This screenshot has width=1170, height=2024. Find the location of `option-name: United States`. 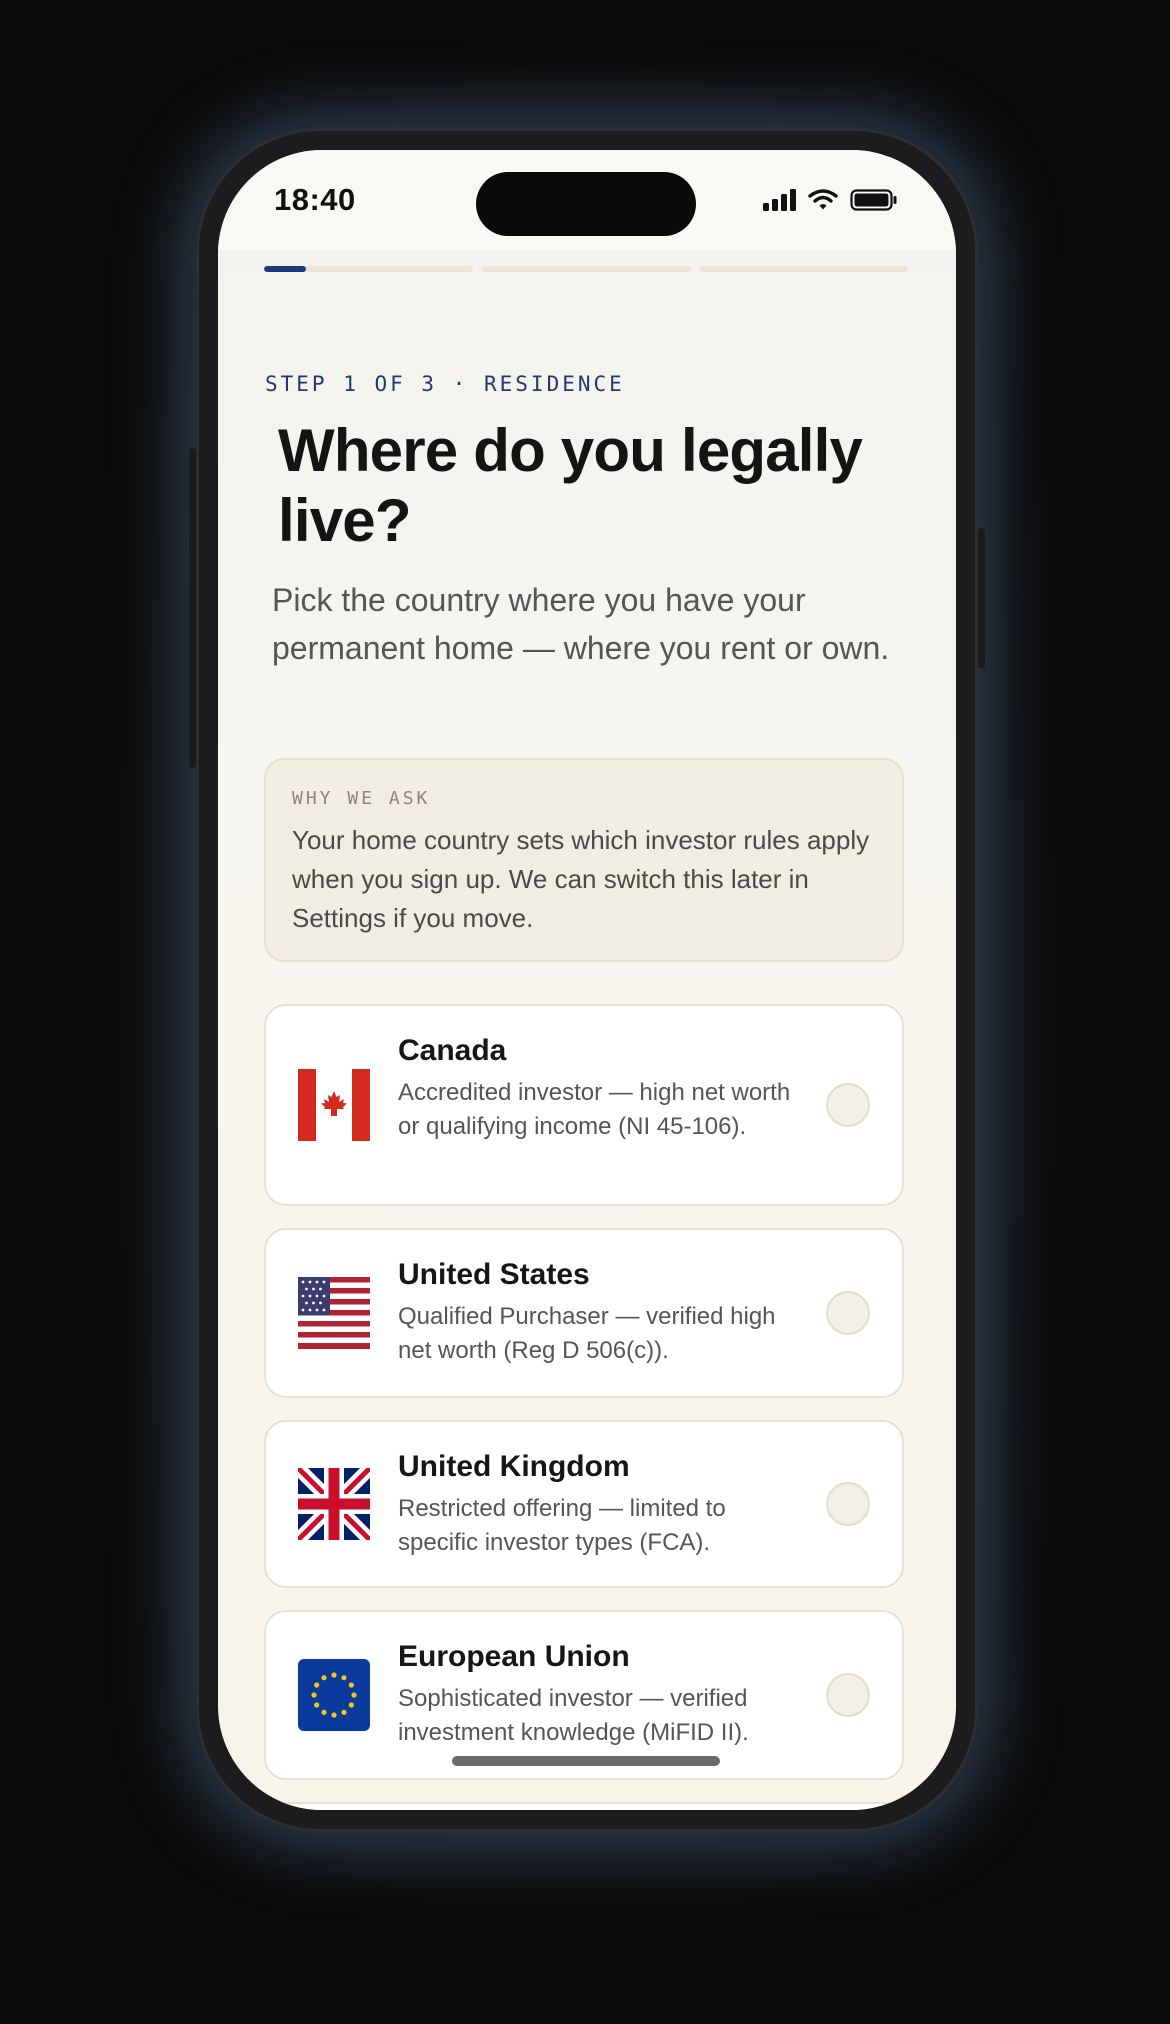

option-name: United States is located at coordinates (494, 1274).